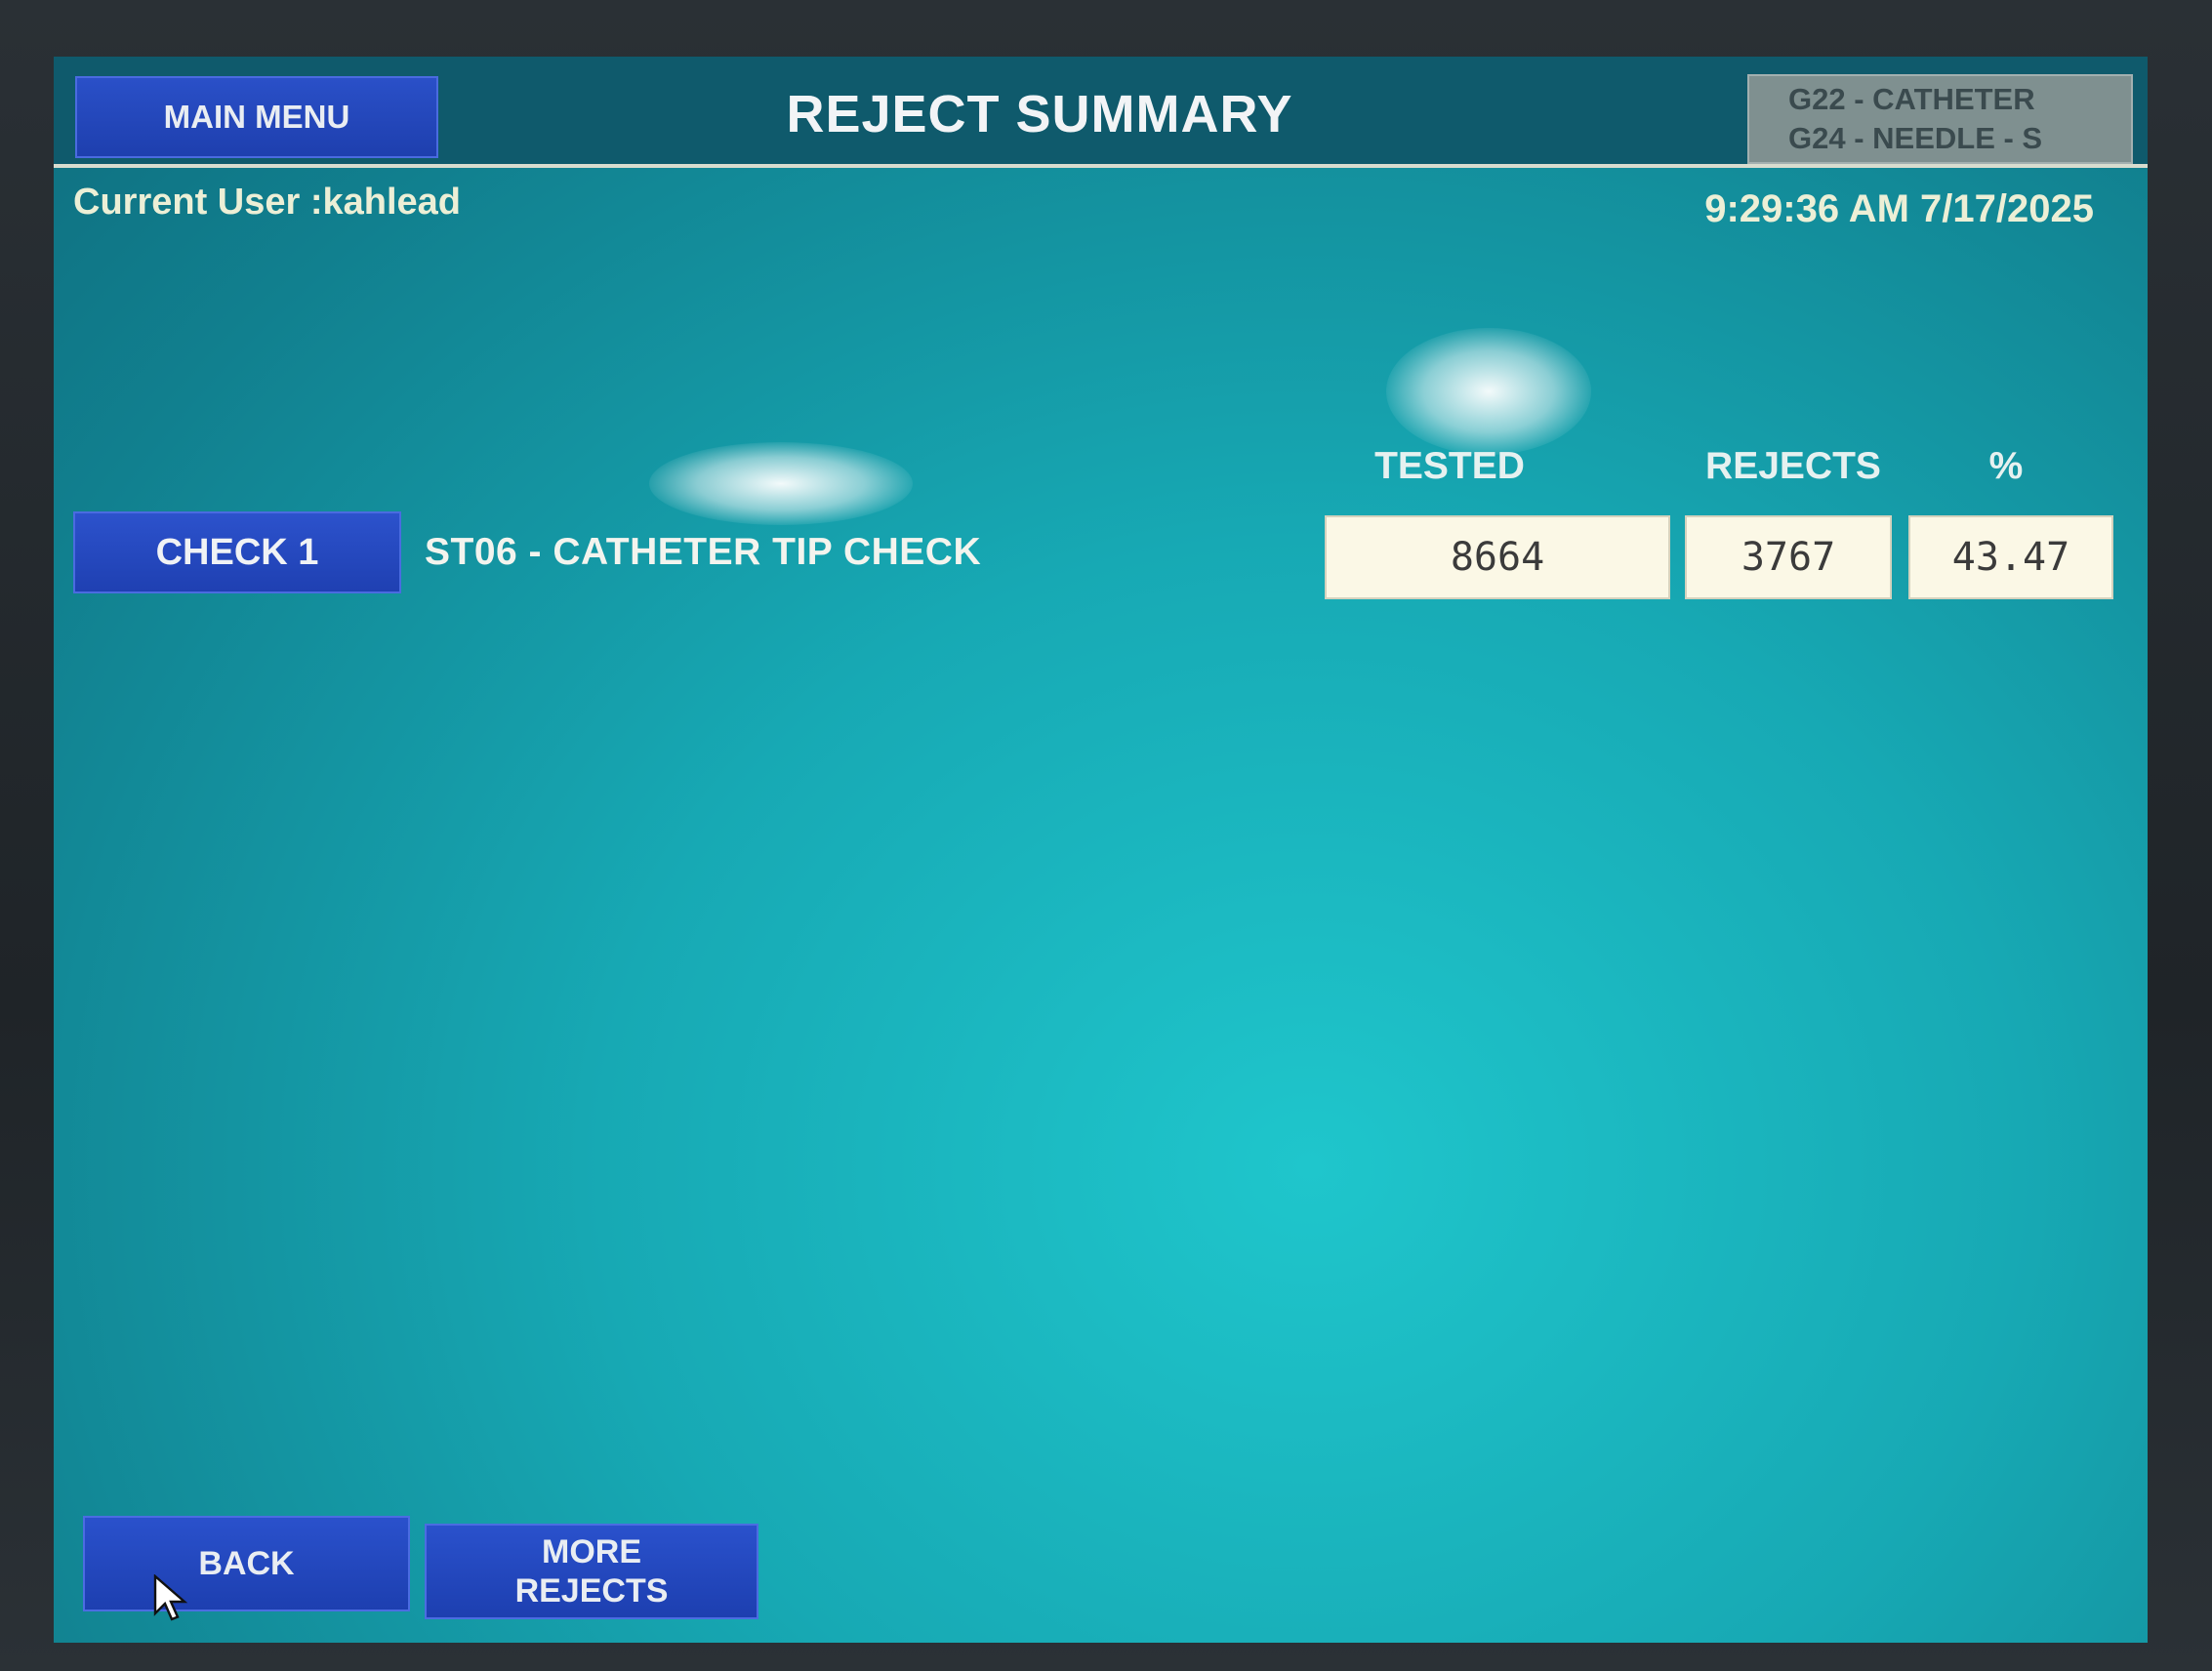 The image size is (2212, 1671). I want to click on more-rejects-line-1: MORE, so click(591, 1551).